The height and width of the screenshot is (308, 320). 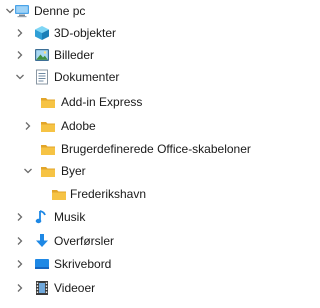 I want to click on tree-item-music: Musik, so click(x=132, y=217).